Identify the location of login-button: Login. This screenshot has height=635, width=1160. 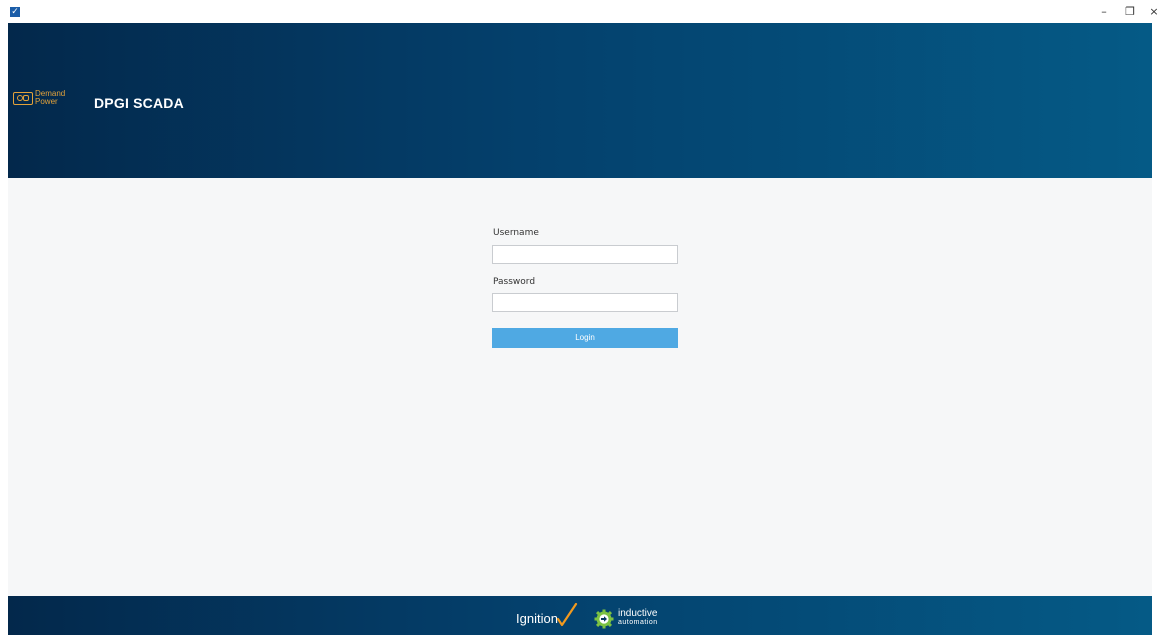
(585, 338).